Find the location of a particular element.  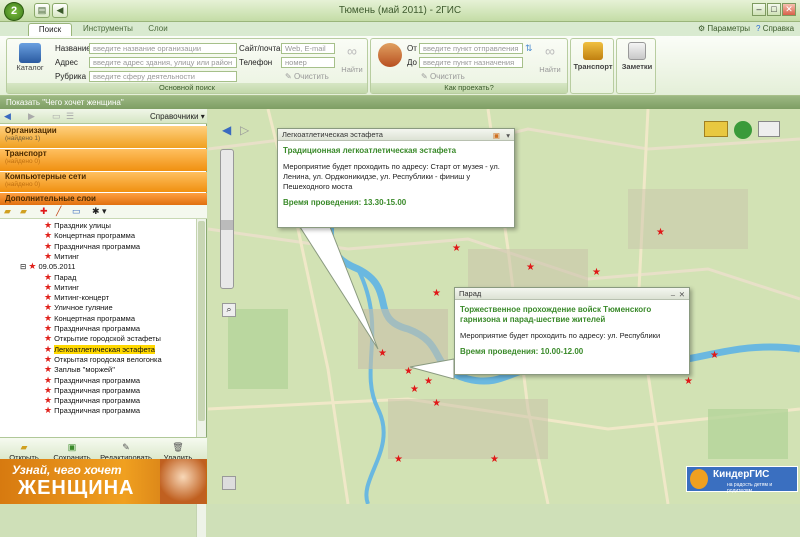

from-input: введите пункт отправления is located at coordinates (471, 48).